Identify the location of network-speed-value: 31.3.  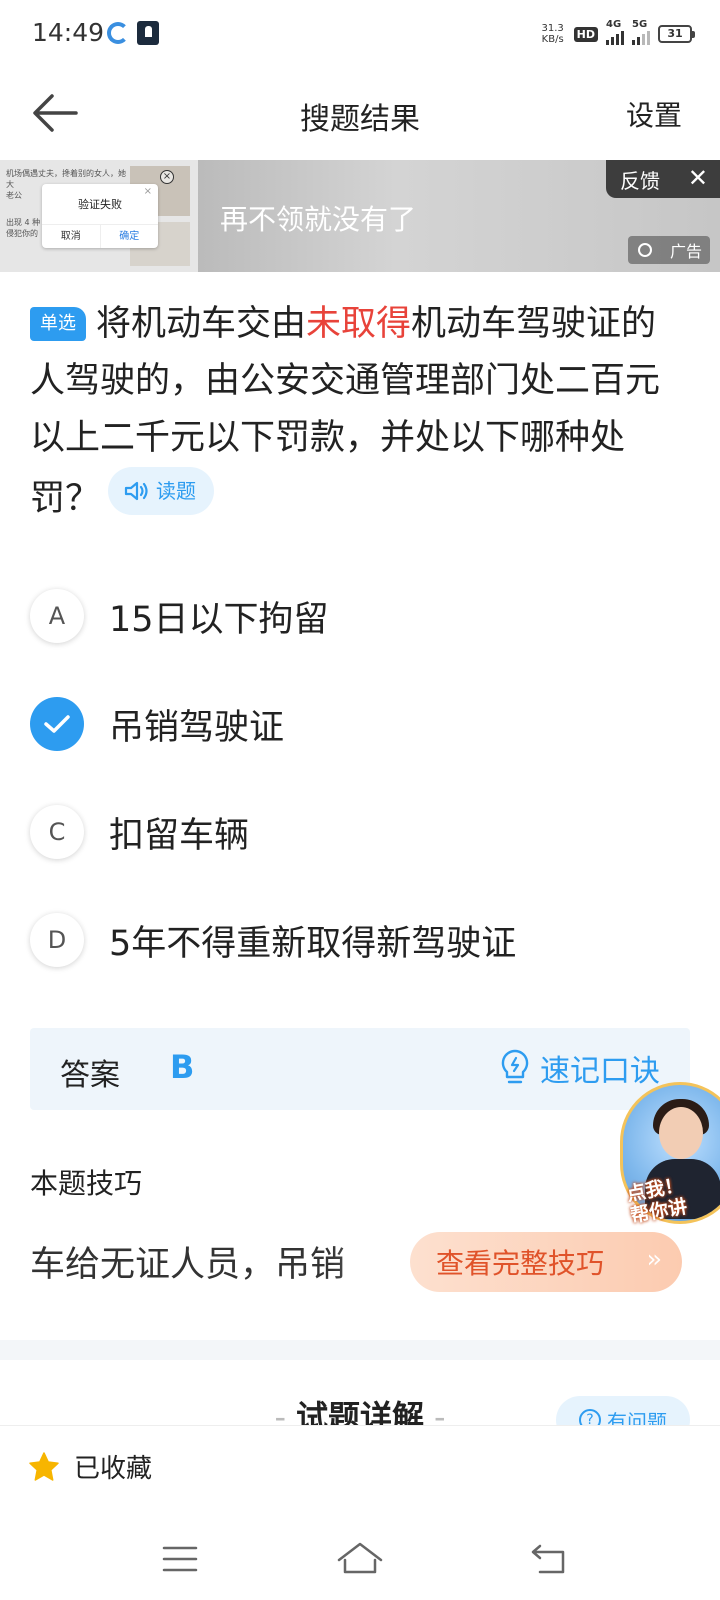
(552, 28).